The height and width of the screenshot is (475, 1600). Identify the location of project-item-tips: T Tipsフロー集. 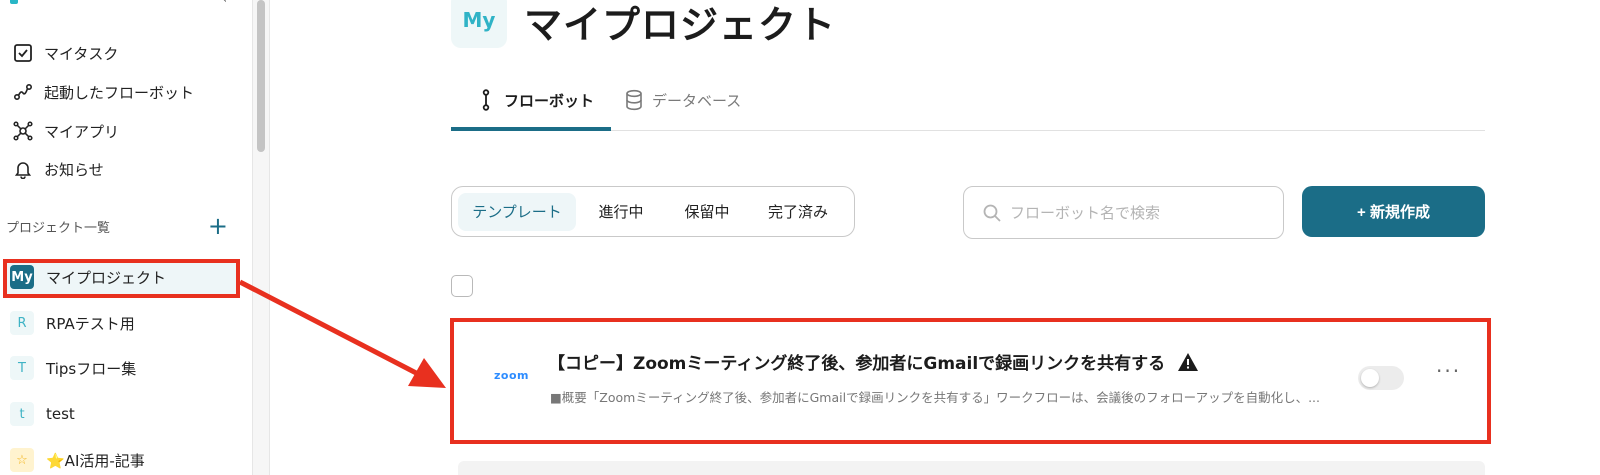
(73, 368).